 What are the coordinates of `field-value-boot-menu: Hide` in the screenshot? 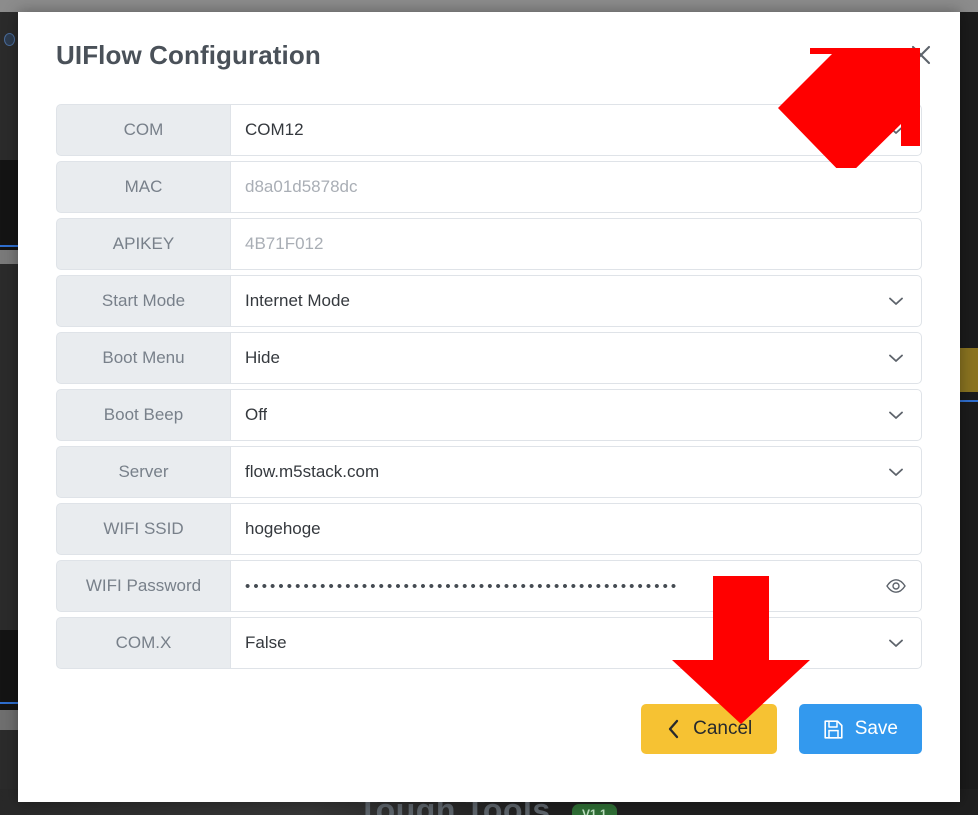 It's located at (262, 357).